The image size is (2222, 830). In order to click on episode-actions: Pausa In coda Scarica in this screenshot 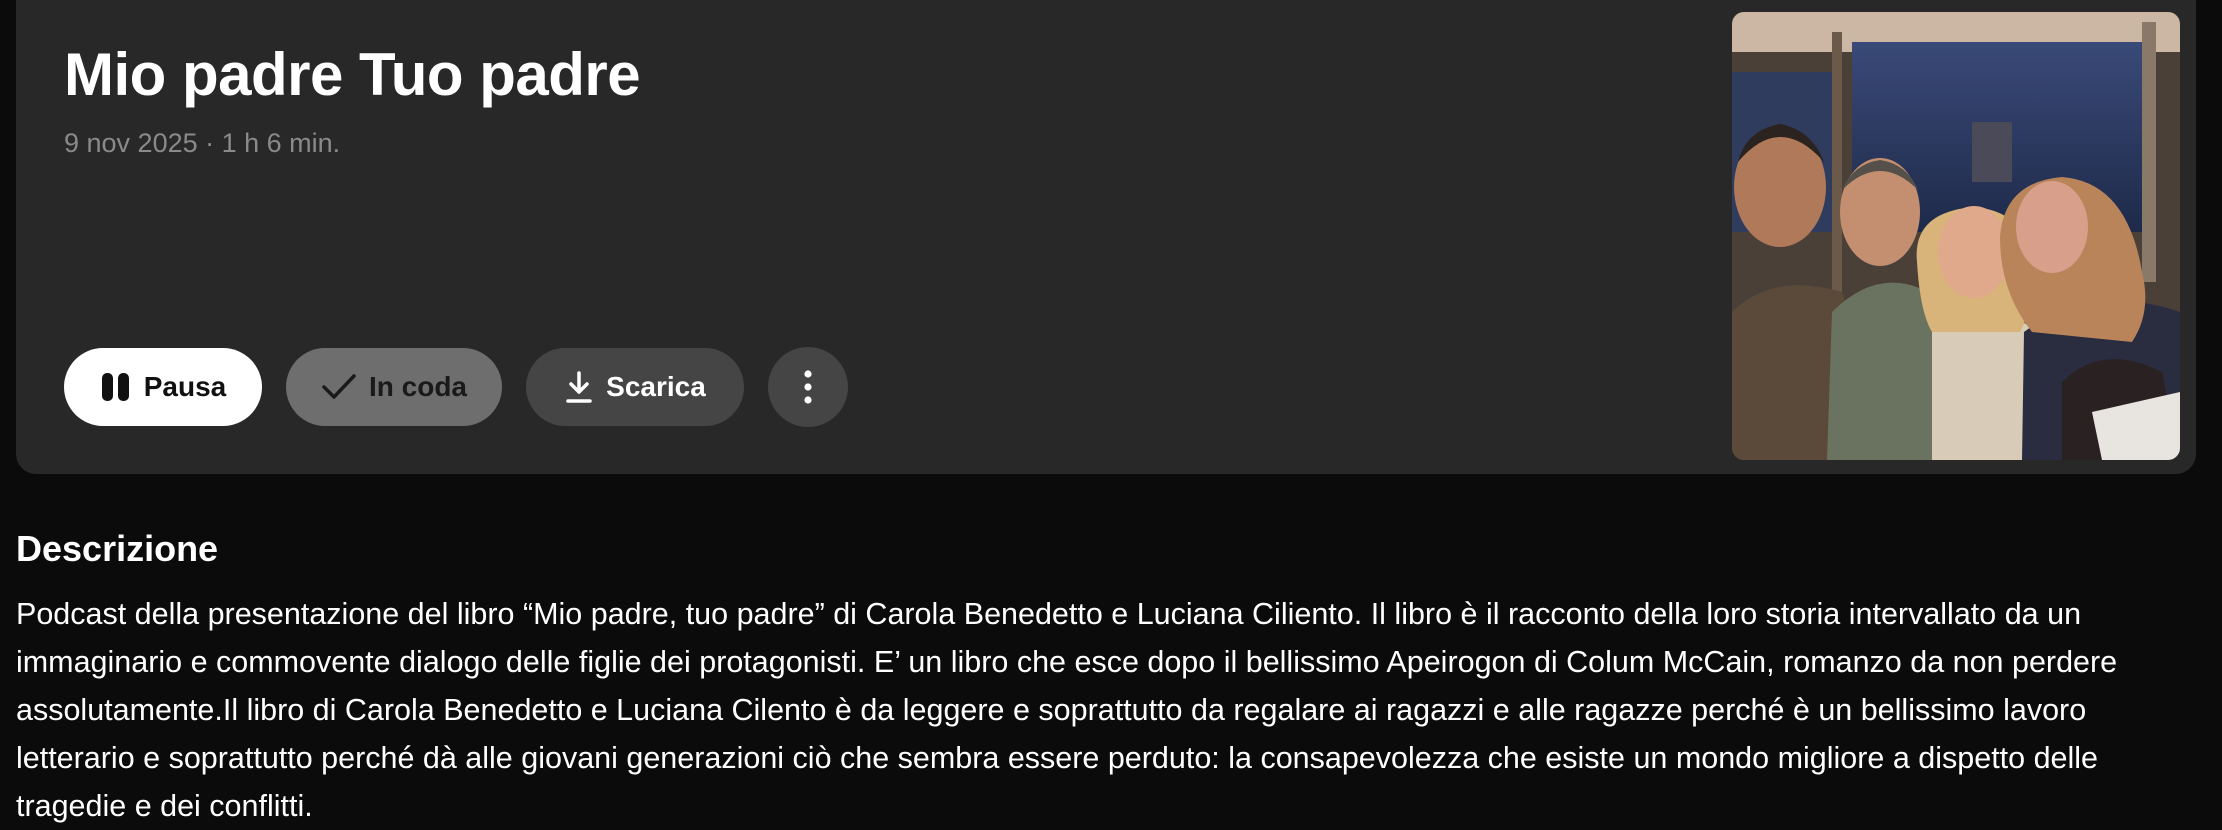, I will do `click(456, 387)`.